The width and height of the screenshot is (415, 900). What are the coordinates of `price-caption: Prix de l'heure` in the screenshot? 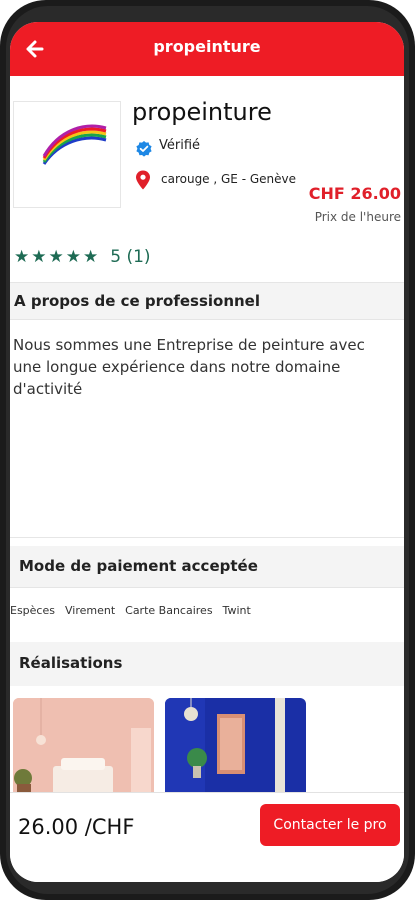 It's located at (357, 217).